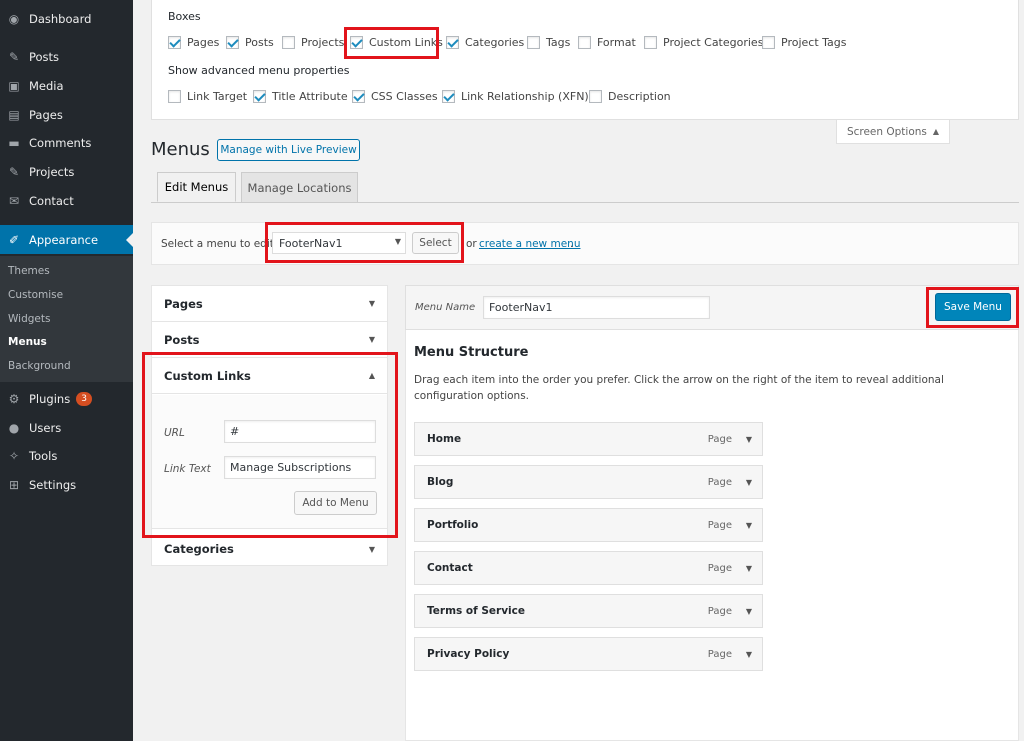 The height and width of the screenshot is (741, 1024). What do you see at coordinates (588, 568) in the screenshot?
I see `menu-item: Contact Page ▼` at bounding box center [588, 568].